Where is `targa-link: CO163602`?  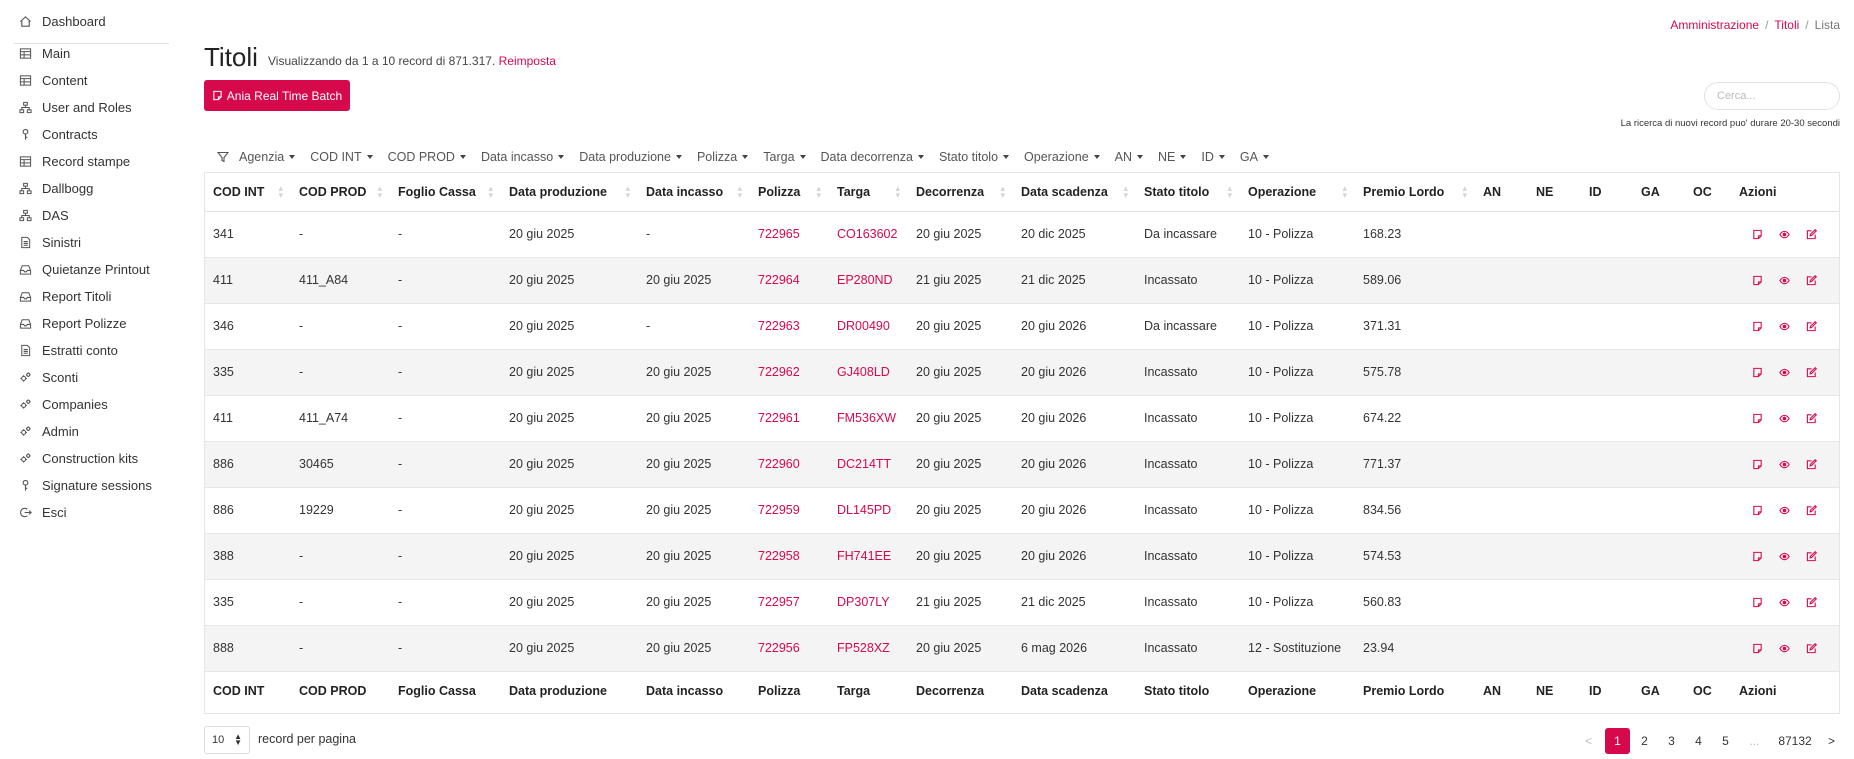 targa-link: CO163602 is located at coordinates (867, 234).